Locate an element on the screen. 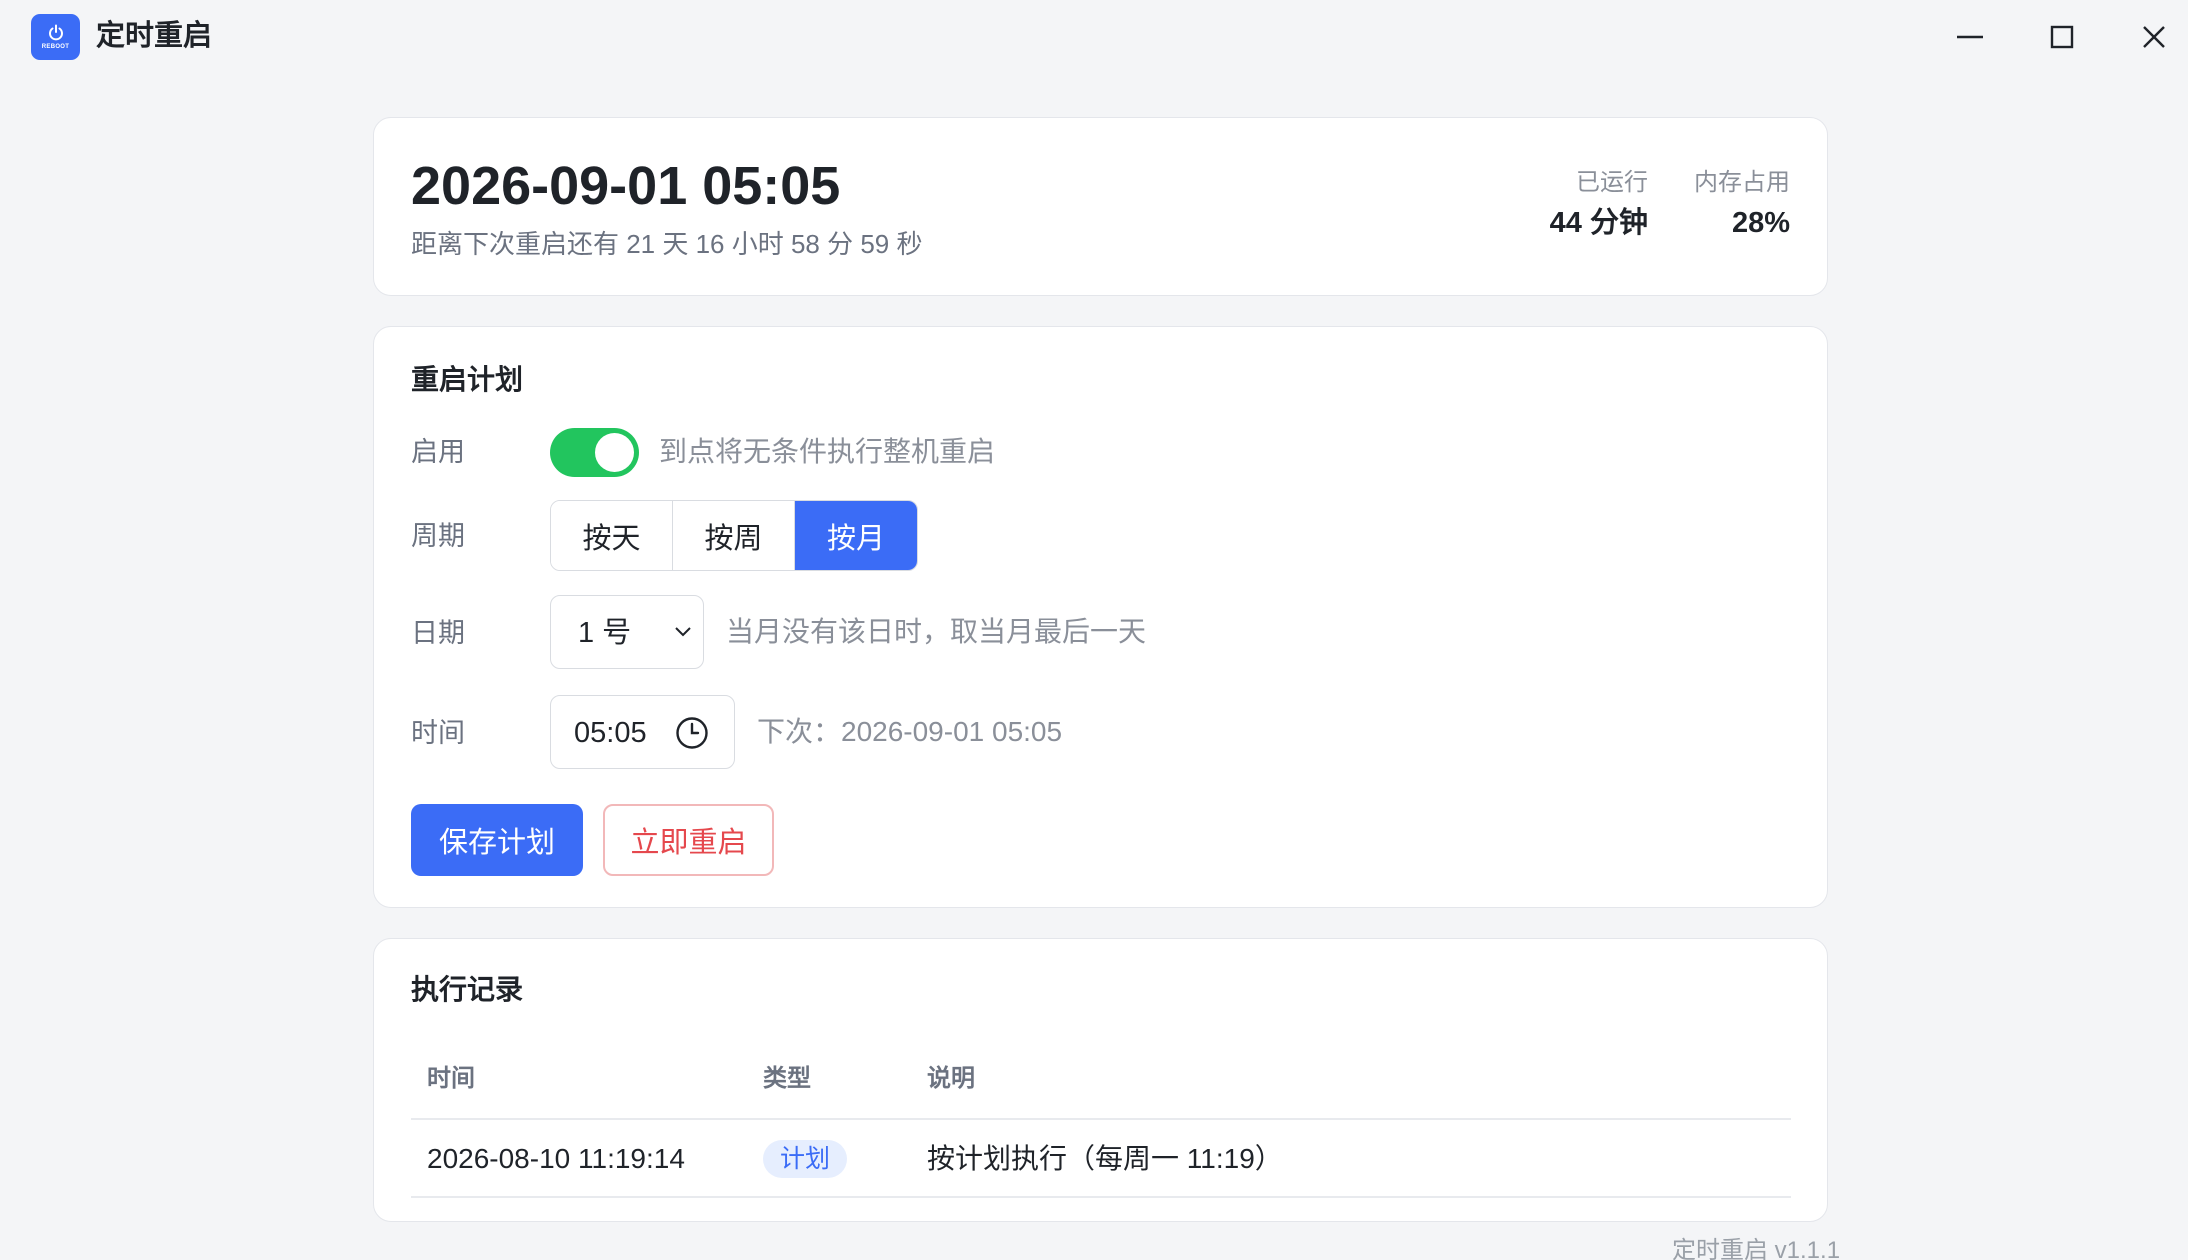 Image resolution: width=2188 pixels, height=1260 pixels. window-title: 定时重启 is located at coordinates (154, 36).